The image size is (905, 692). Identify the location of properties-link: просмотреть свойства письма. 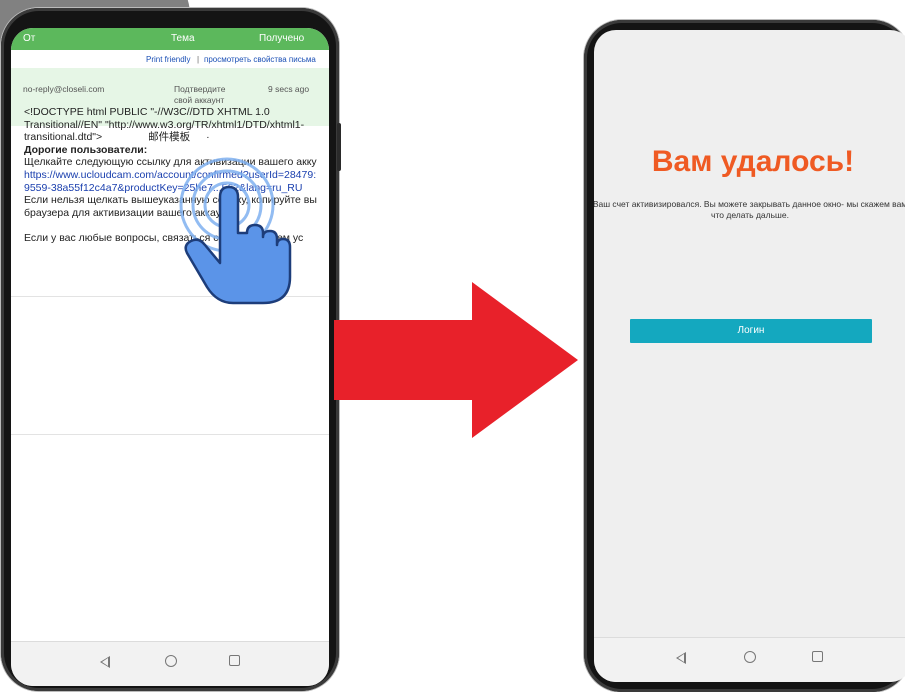
(260, 59).